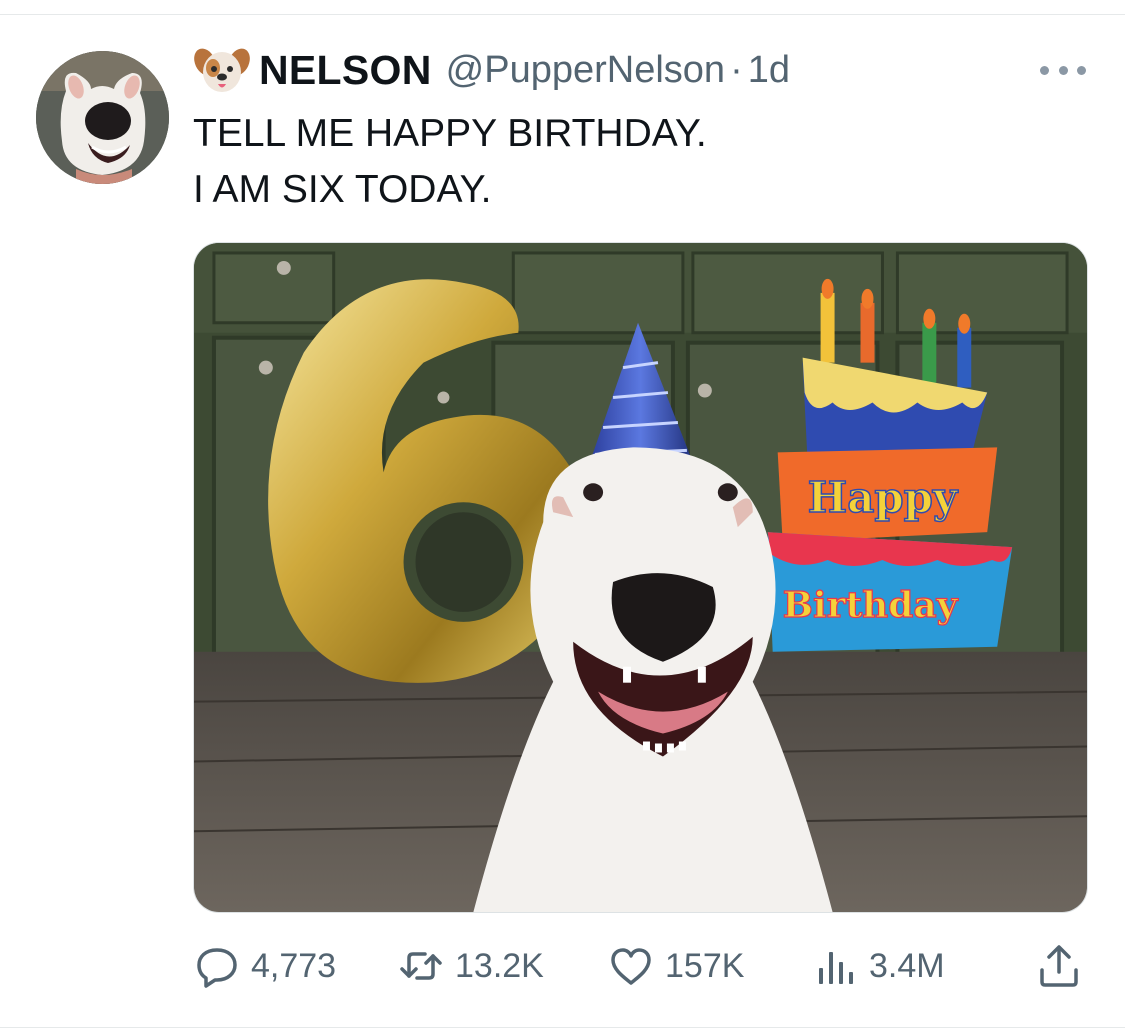  Describe the element at coordinates (562, 1027) in the screenshot. I see `bottom-divider` at that location.